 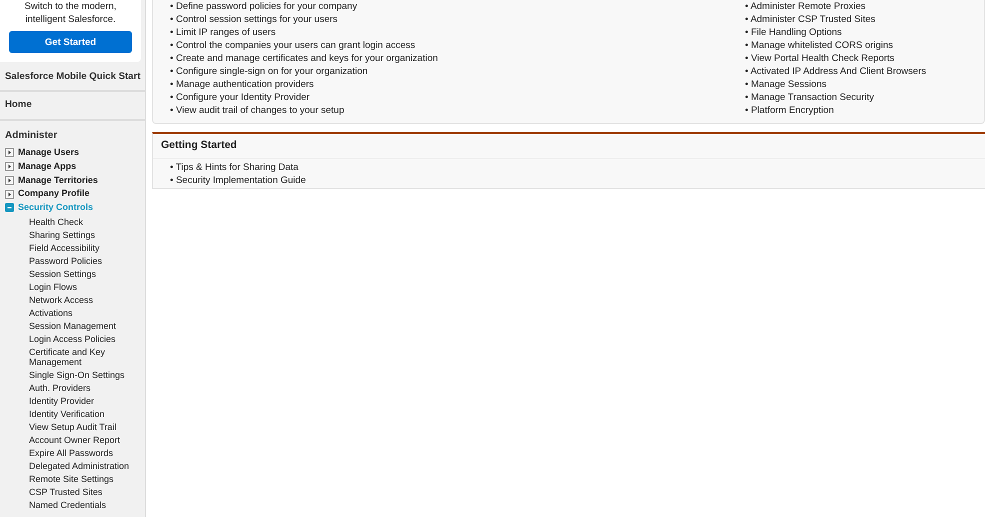 I want to click on sidebar-subitem: Field Accessibility, so click(x=72, y=248).